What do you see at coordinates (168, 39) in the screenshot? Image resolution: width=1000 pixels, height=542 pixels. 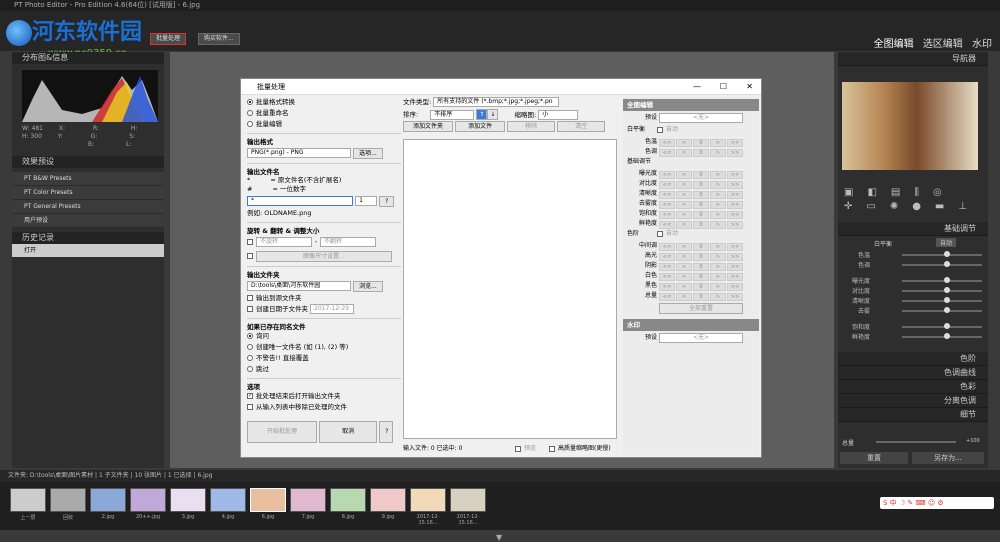 I see `batch-button: 批量处理` at bounding box center [168, 39].